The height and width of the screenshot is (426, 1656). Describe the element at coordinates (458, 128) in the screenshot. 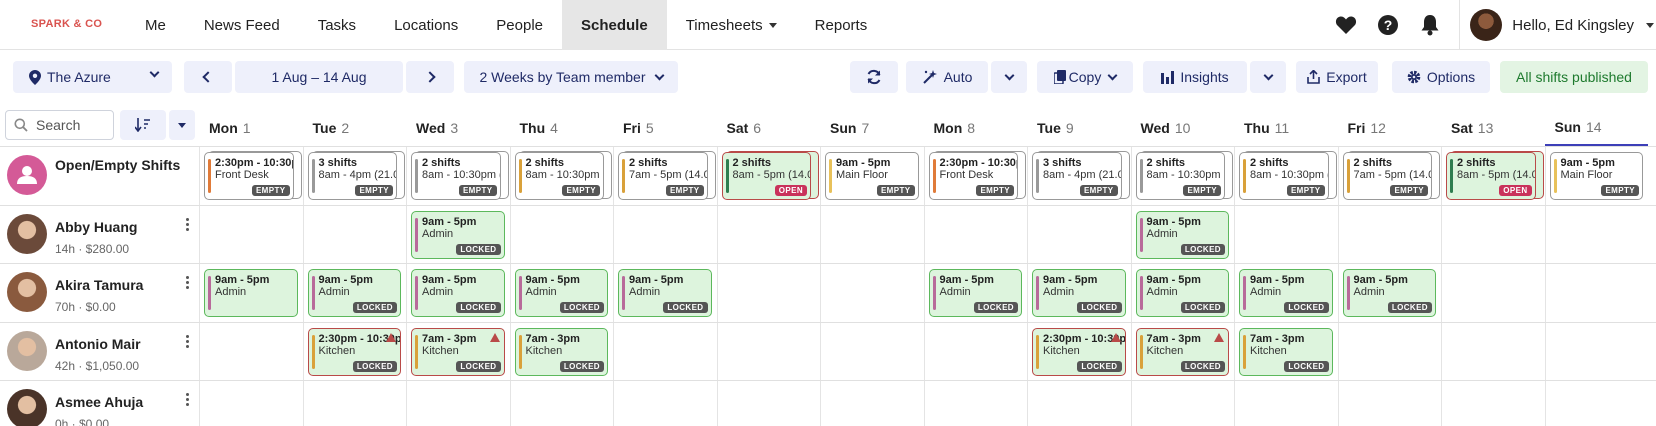

I see `day-header-wed-3: Wed 3` at that location.